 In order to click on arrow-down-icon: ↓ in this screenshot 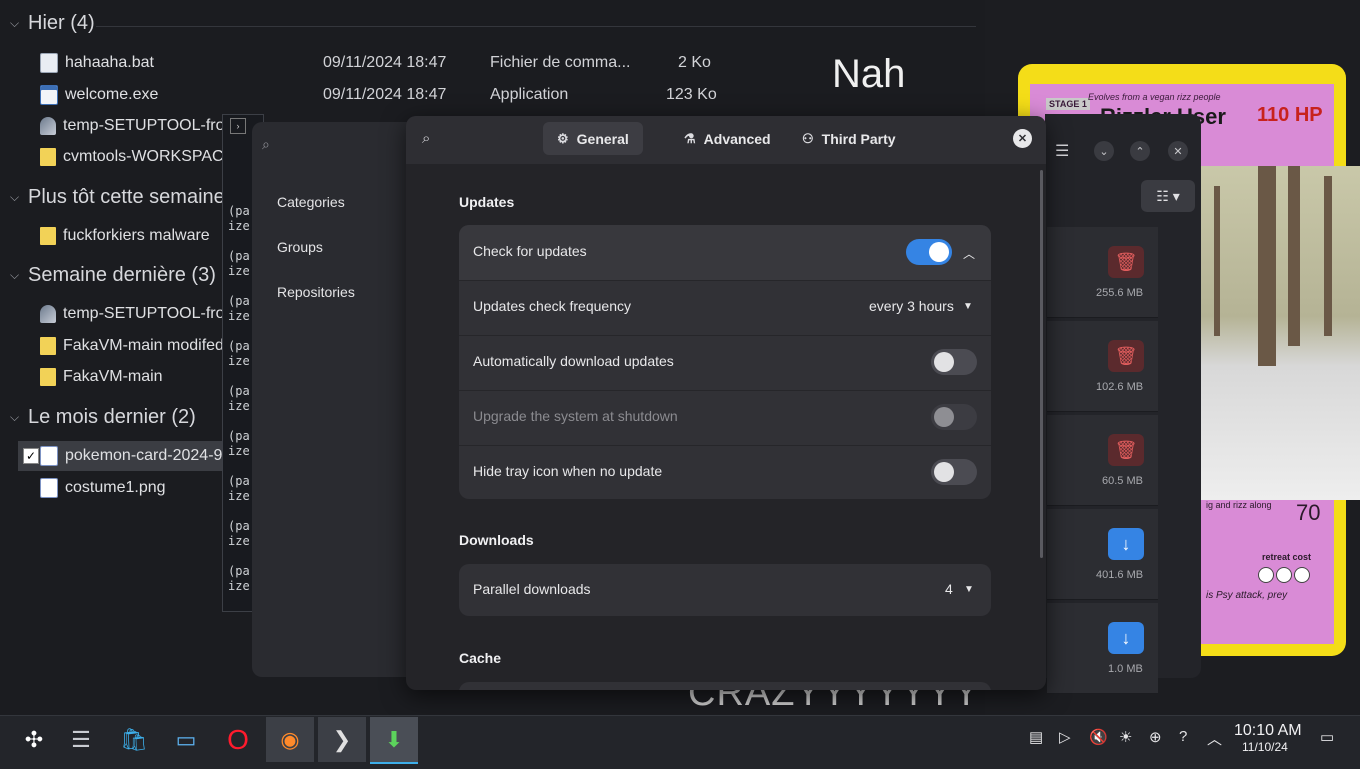, I will do `click(1126, 637)`.